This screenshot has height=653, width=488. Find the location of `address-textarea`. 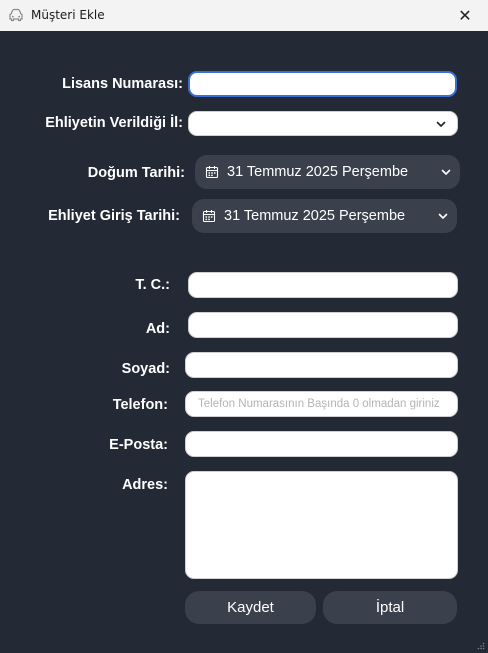

address-textarea is located at coordinates (321, 525).